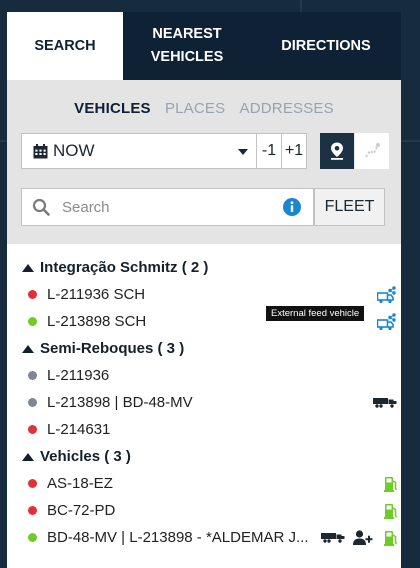 The image size is (420, 568). What do you see at coordinates (326, 46) in the screenshot?
I see `tab-directions: DIRECTIONS` at bounding box center [326, 46].